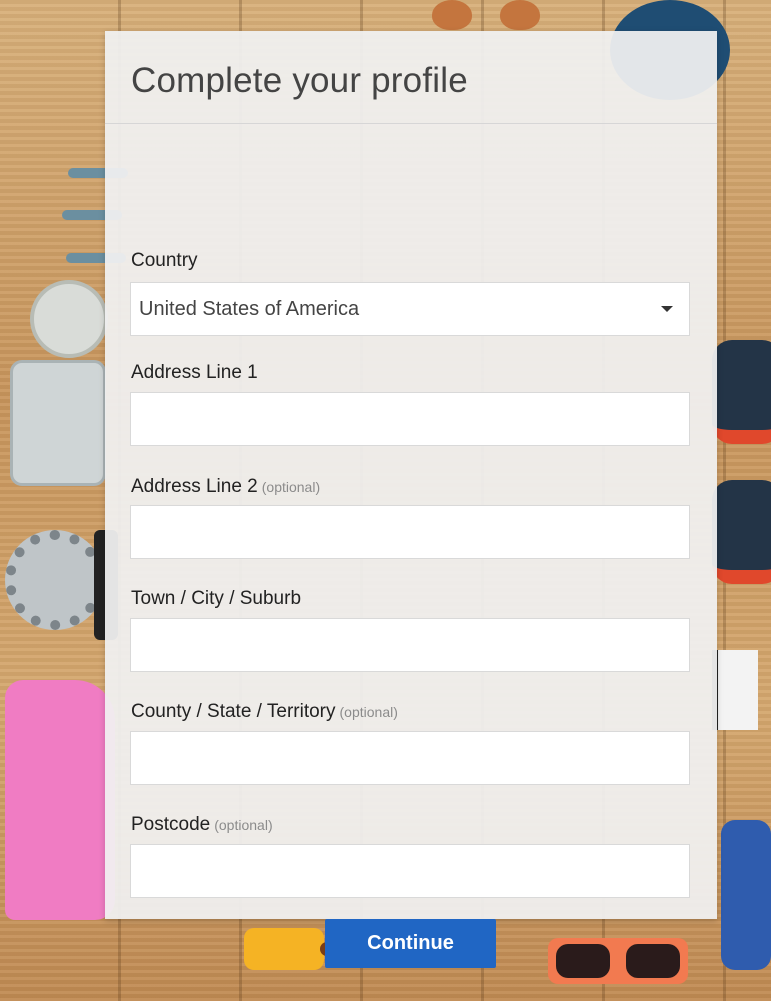  I want to click on address-line-1-label: Address Line 1, so click(194, 373).